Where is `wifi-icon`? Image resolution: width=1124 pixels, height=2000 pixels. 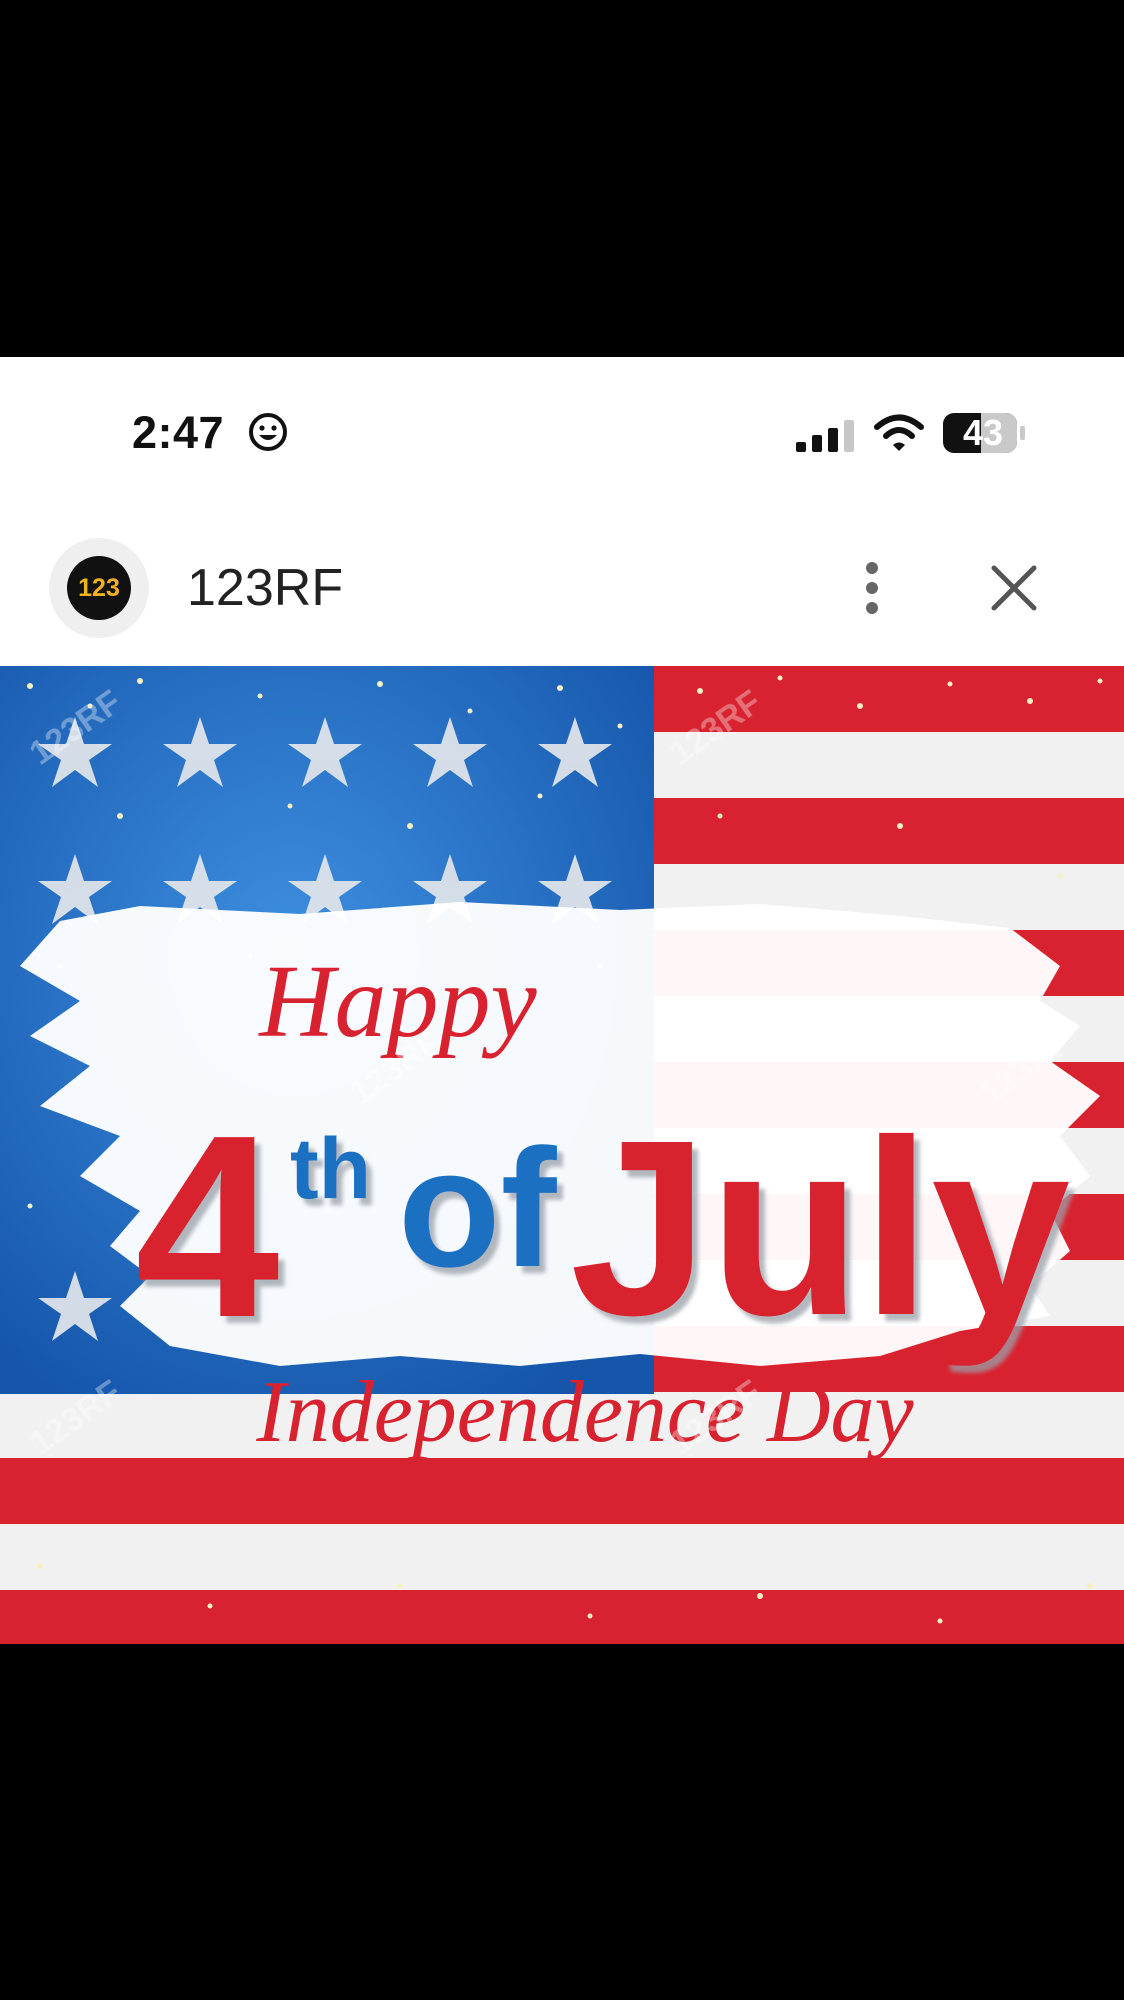 wifi-icon is located at coordinates (899, 432).